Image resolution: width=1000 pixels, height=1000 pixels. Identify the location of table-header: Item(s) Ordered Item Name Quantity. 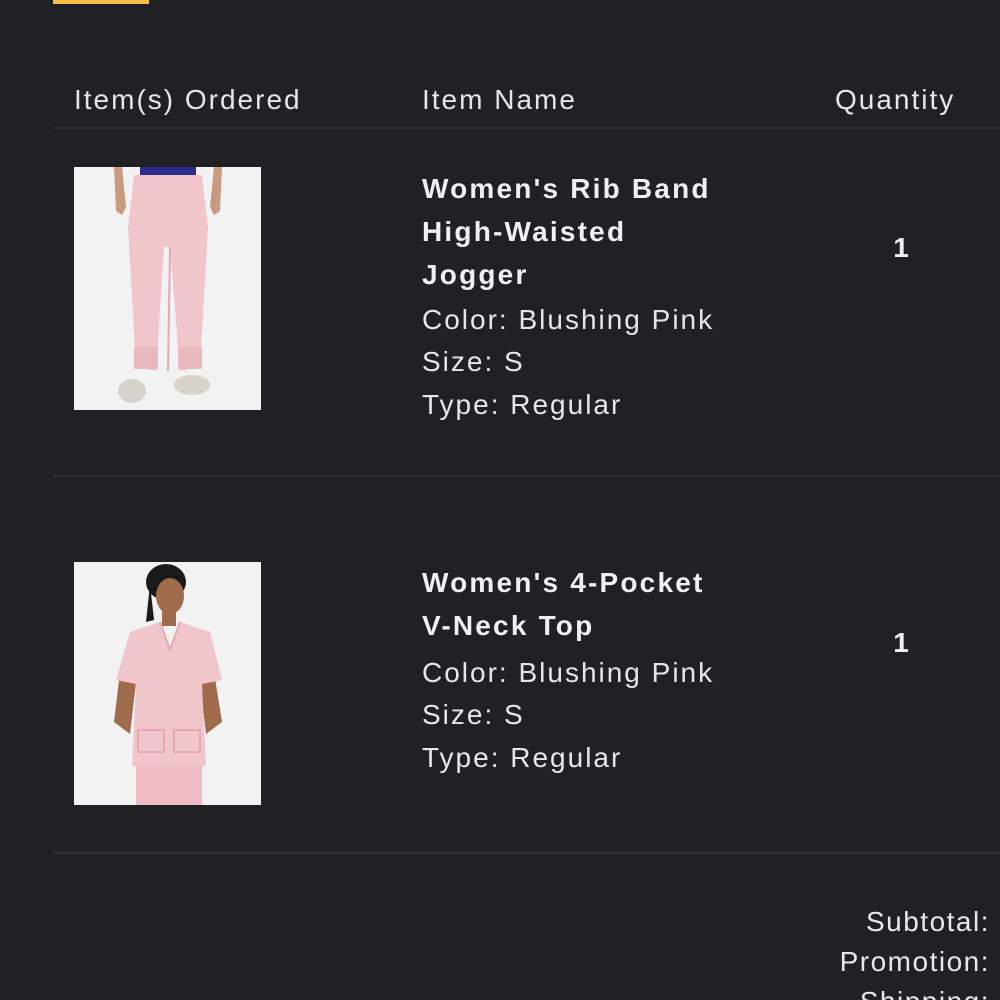
(500, 104).